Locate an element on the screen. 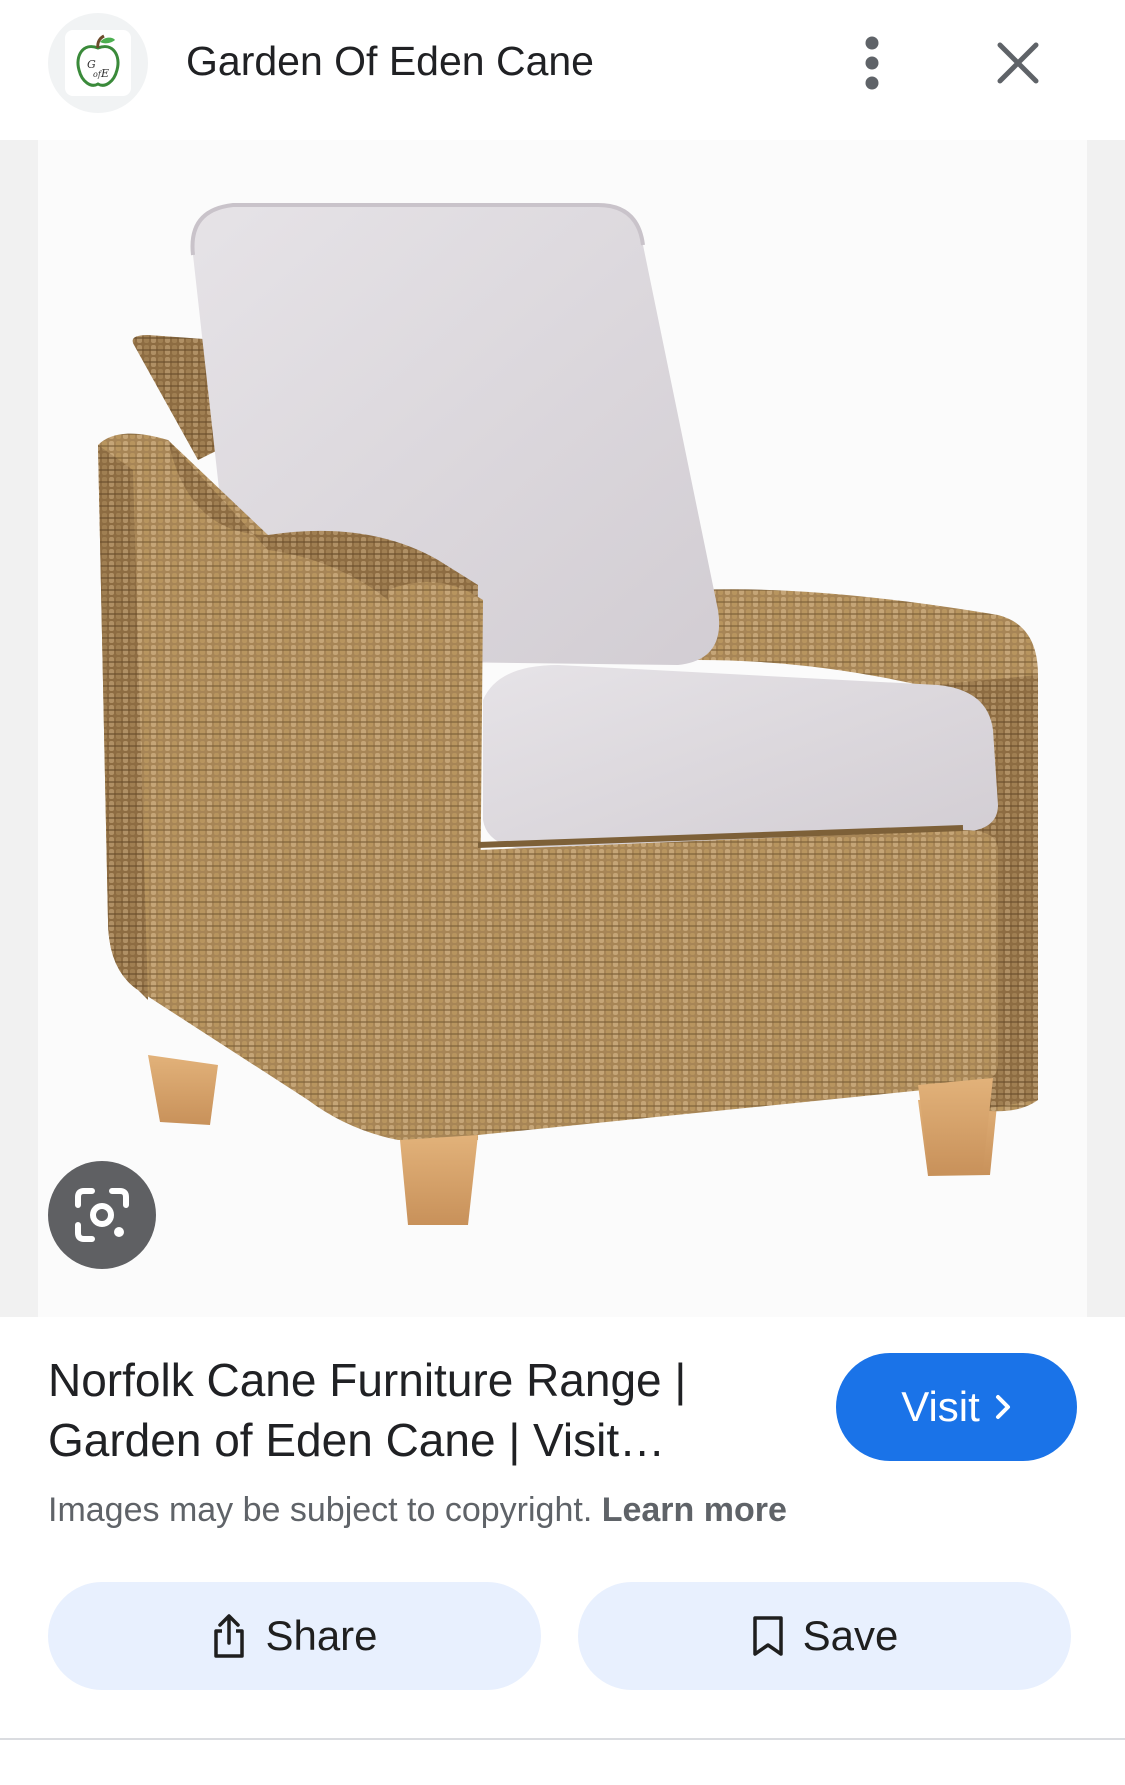 The height and width of the screenshot is (1785, 1125). site-logo: G of E is located at coordinates (98, 63).